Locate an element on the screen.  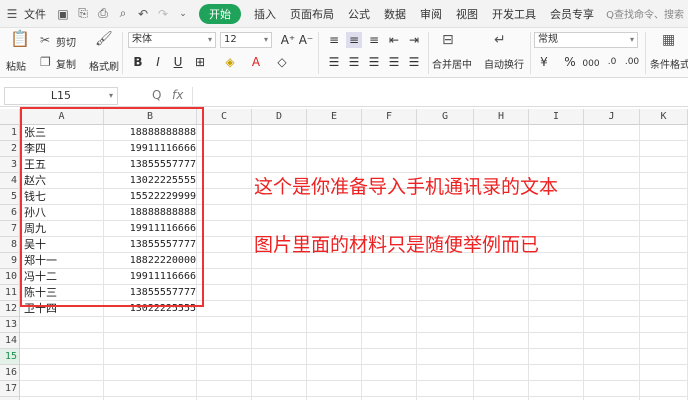
row-header-16: 16 is located at coordinates (10, 373).